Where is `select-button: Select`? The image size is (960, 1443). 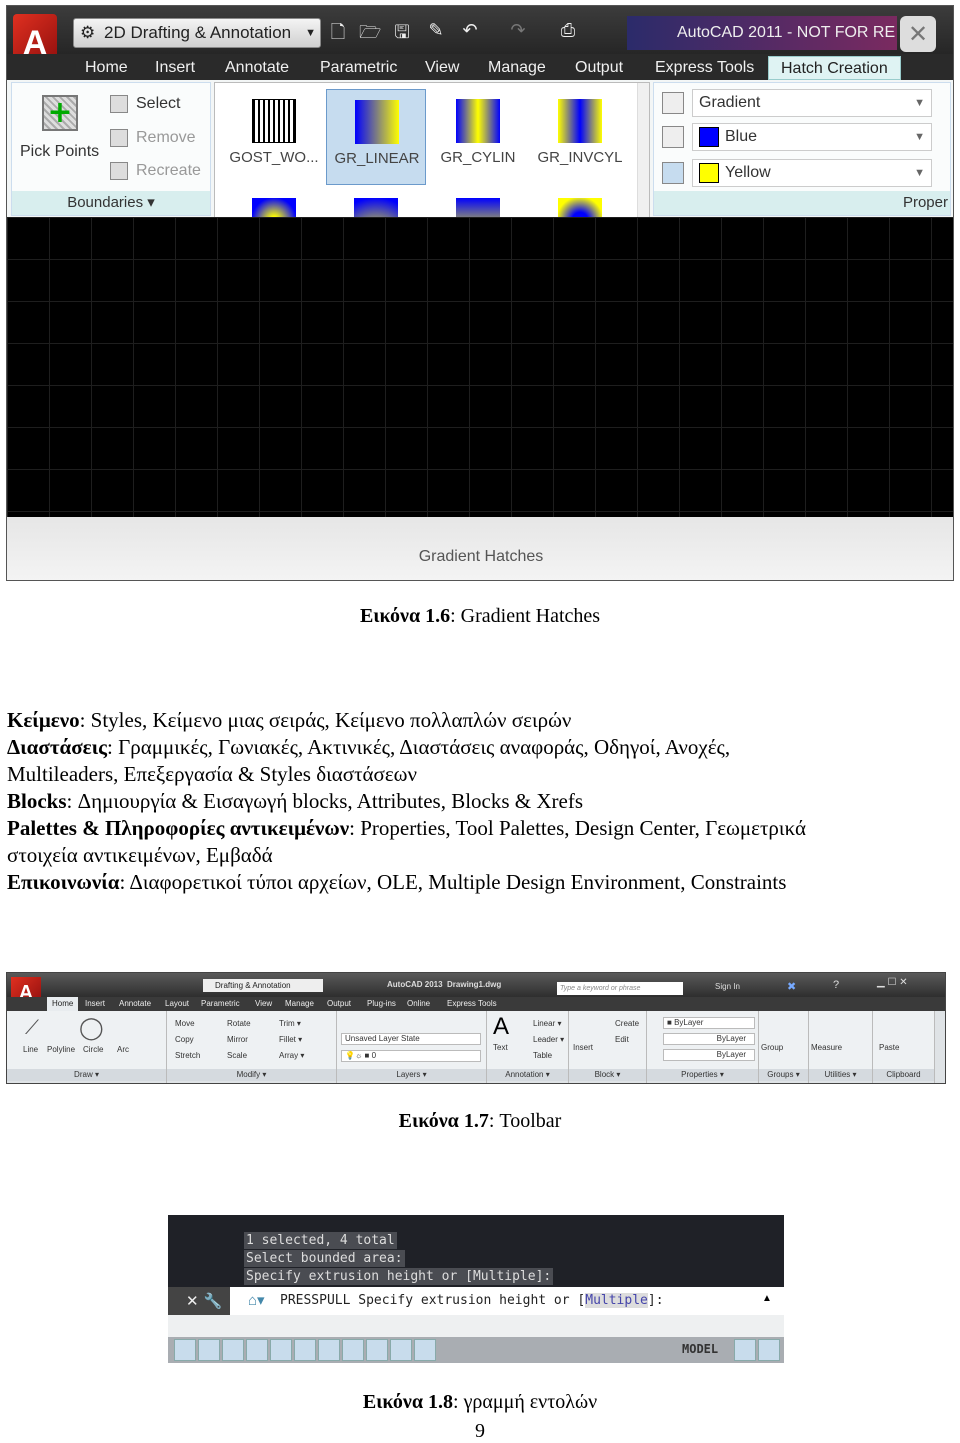 select-button: Select is located at coordinates (145, 104).